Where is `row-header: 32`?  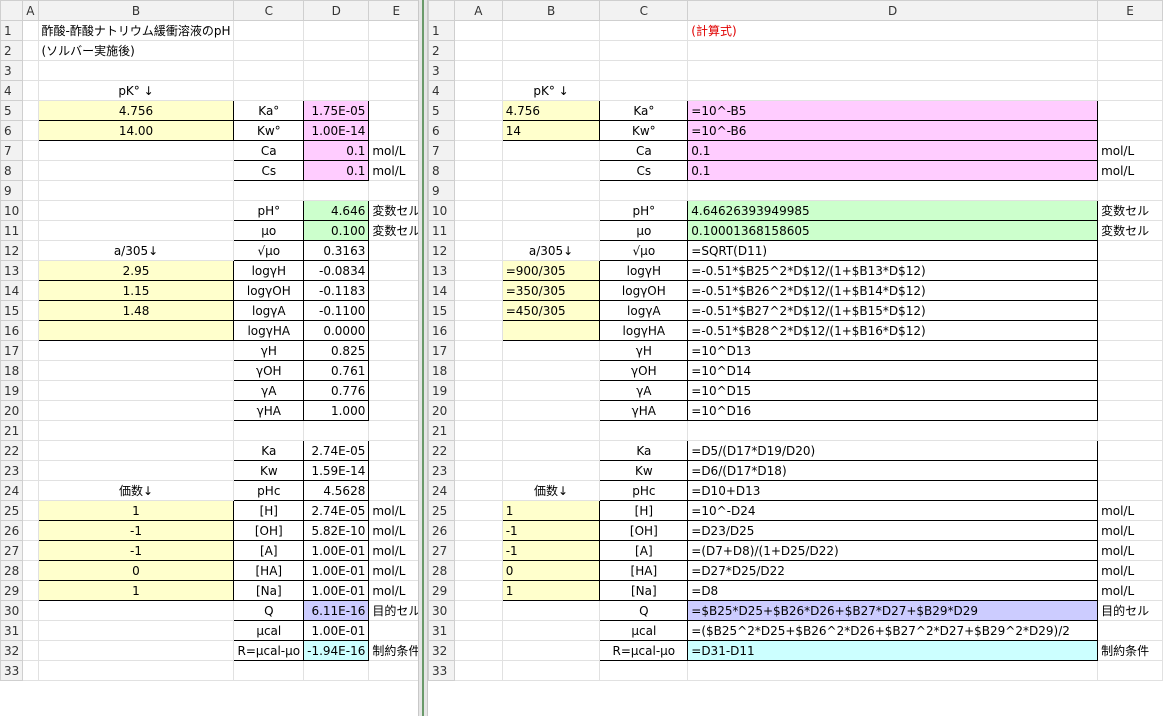
row-header: 32 is located at coordinates (441, 650).